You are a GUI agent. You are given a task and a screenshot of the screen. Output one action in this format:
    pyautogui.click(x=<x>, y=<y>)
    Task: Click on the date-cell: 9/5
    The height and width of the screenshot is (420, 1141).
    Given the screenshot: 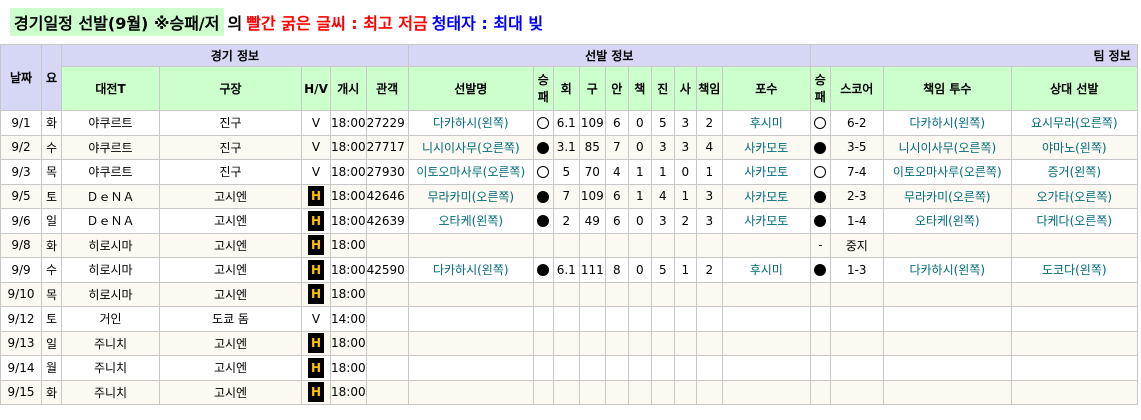 What is the action you would take?
    pyautogui.click(x=21, y=196)
    